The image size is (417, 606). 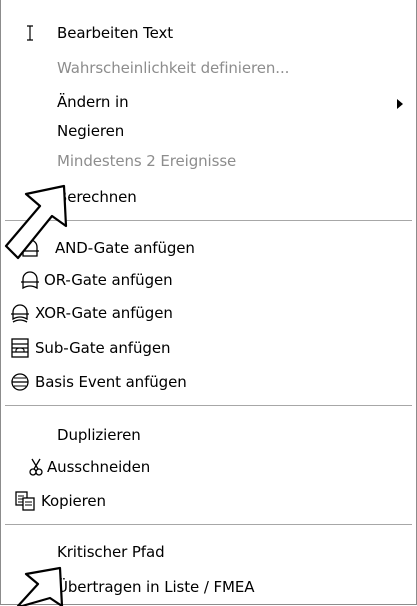 What do you see at coordinates (207, 348) in the screenshot?
I see `menu-item-add-sub-gate: Sub-Gate anfügen` at bounding box center [207, 348].